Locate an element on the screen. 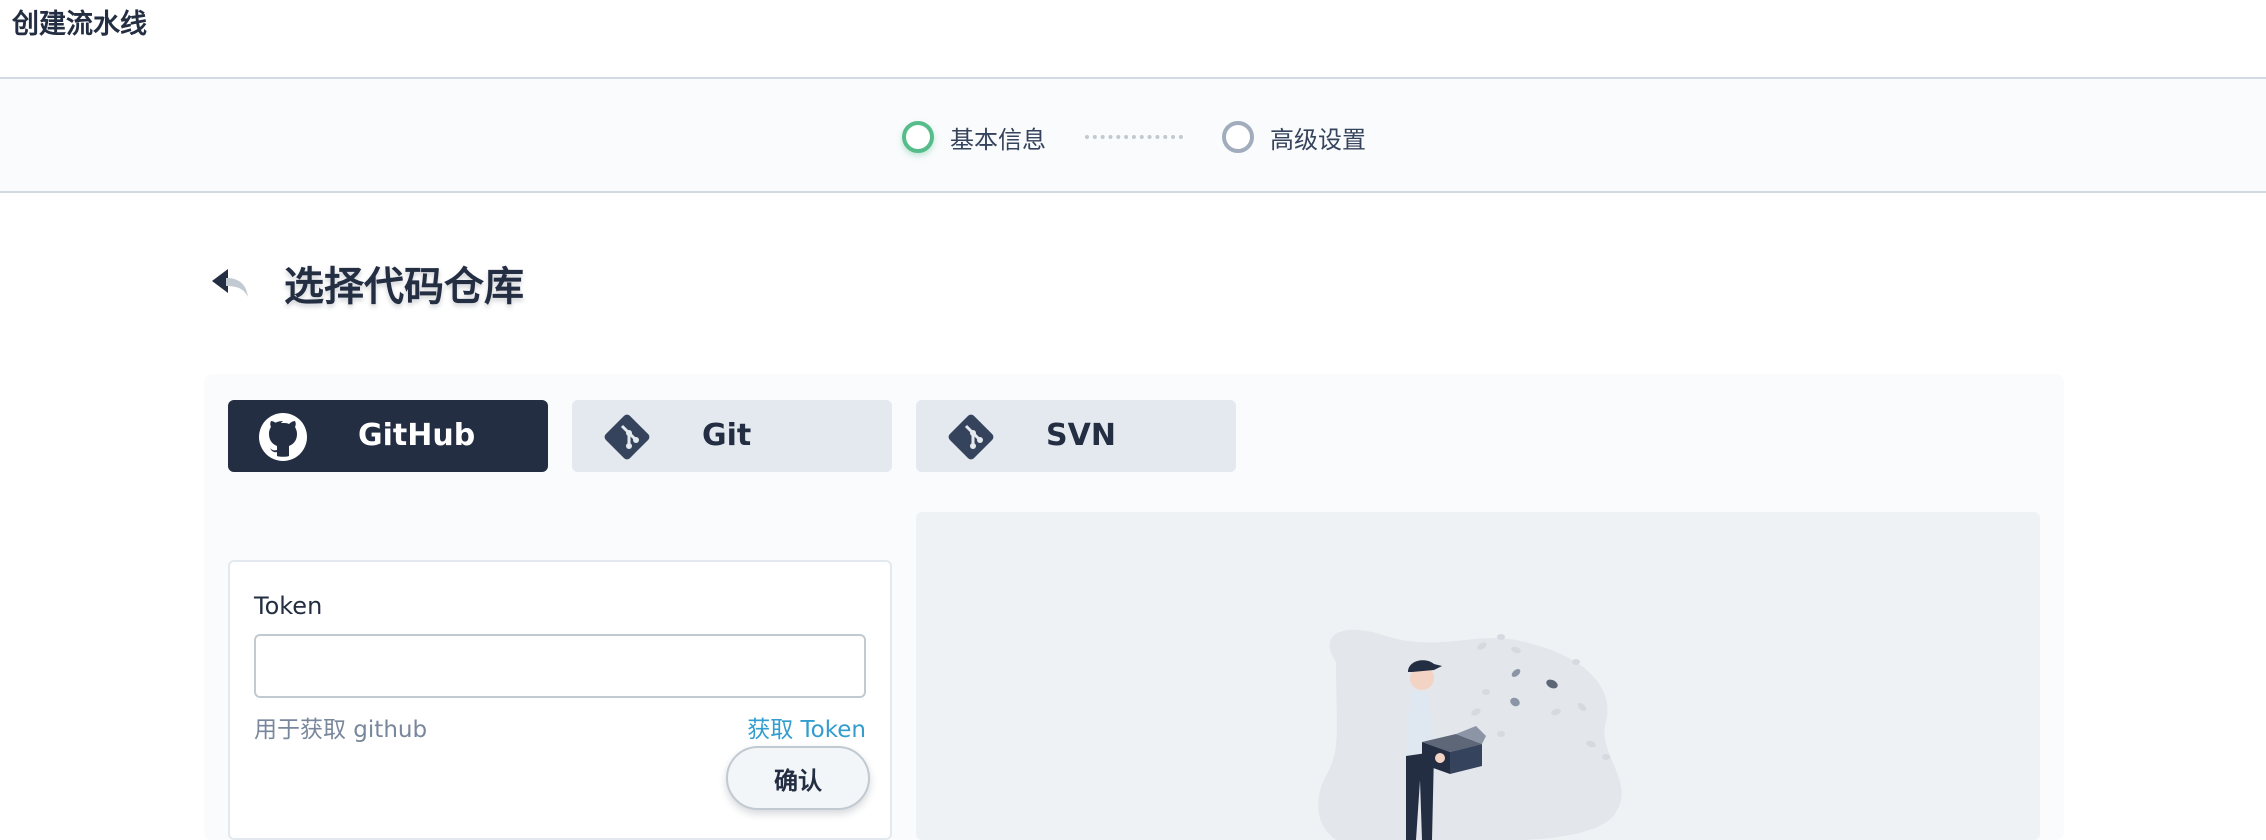 The height and width of the screenshot is (840, 2266). tab-label: GitHub is located at coordinates (417, 435).